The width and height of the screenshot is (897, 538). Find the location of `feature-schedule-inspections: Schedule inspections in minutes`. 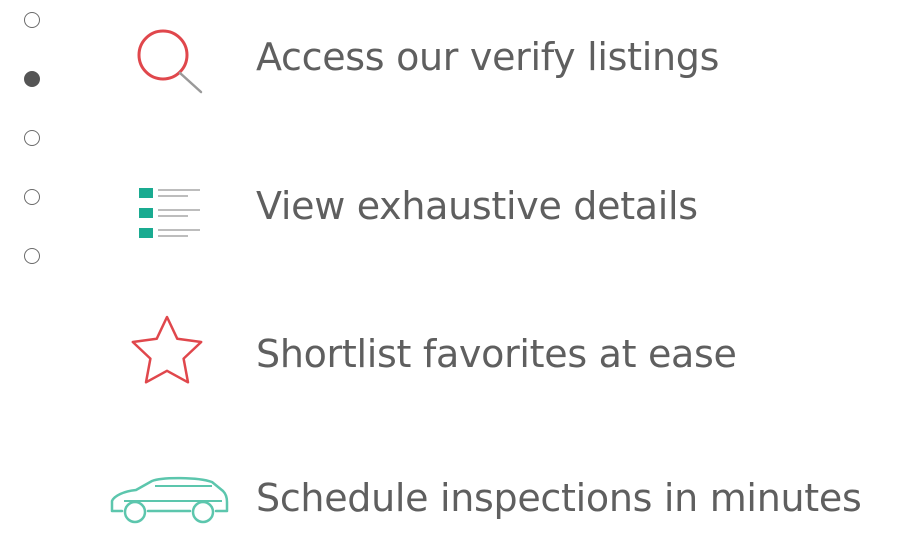

feature-schedule-inspections: Schedule inspections in minutes is located at coordinates (448, 498).